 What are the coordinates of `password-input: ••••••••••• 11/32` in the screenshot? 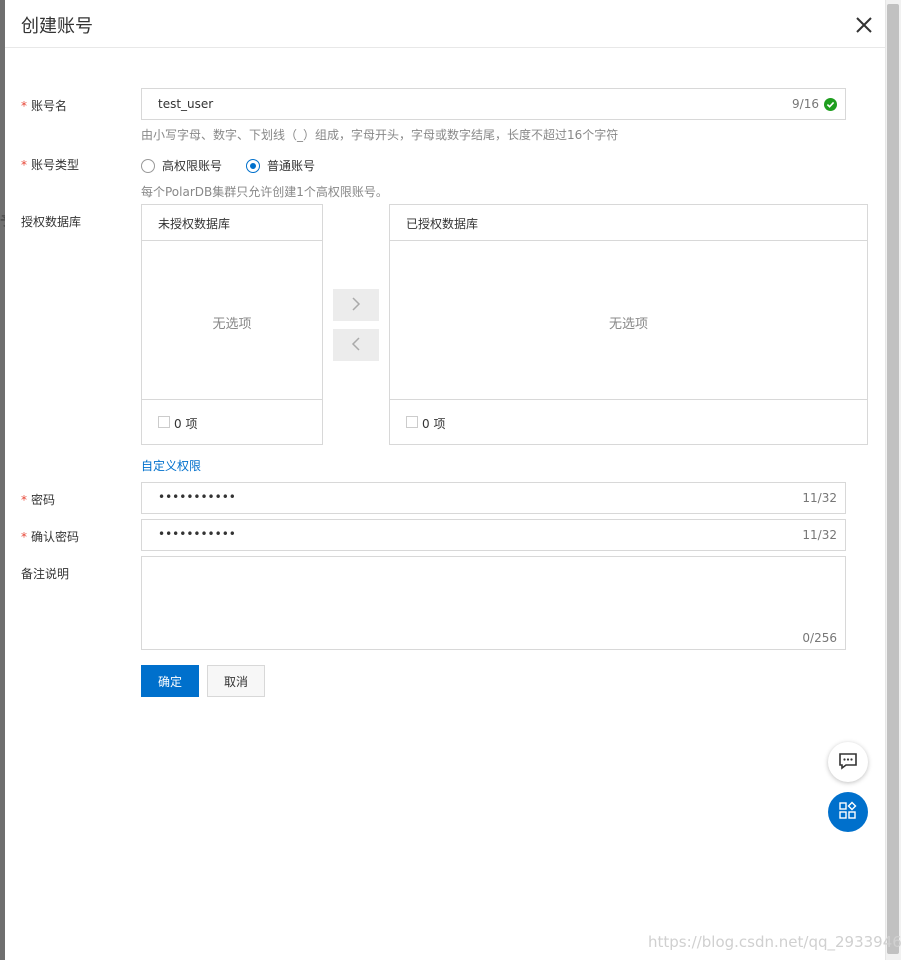 It's located at (493, 498).